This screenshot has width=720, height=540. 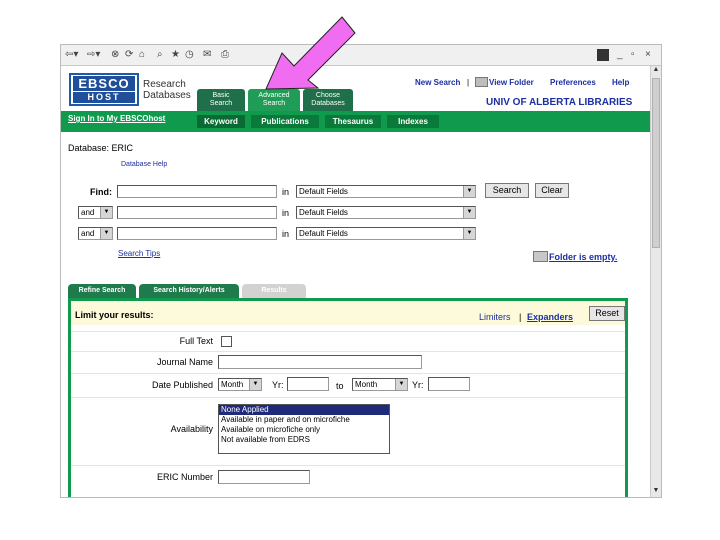 I want to click on tab-choose-databases: Choose Databases, so click(x=328, y=100).